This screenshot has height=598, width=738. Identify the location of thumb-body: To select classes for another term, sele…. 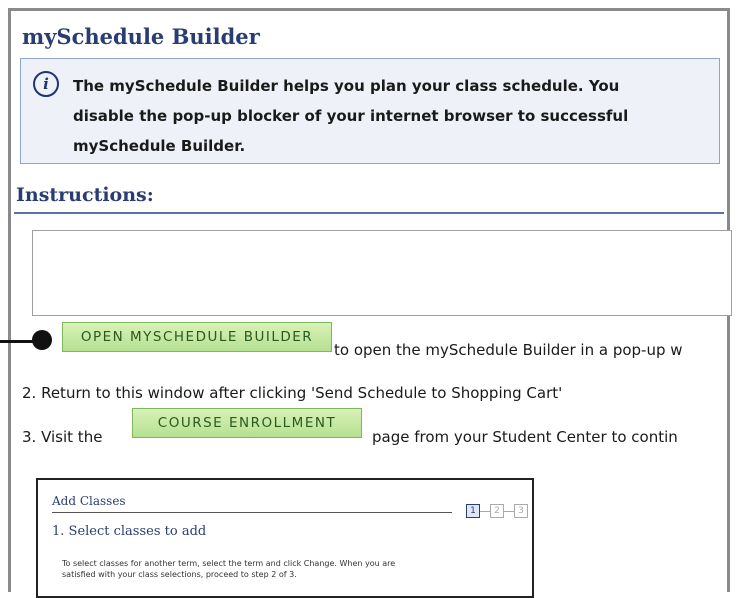
(292, 569).